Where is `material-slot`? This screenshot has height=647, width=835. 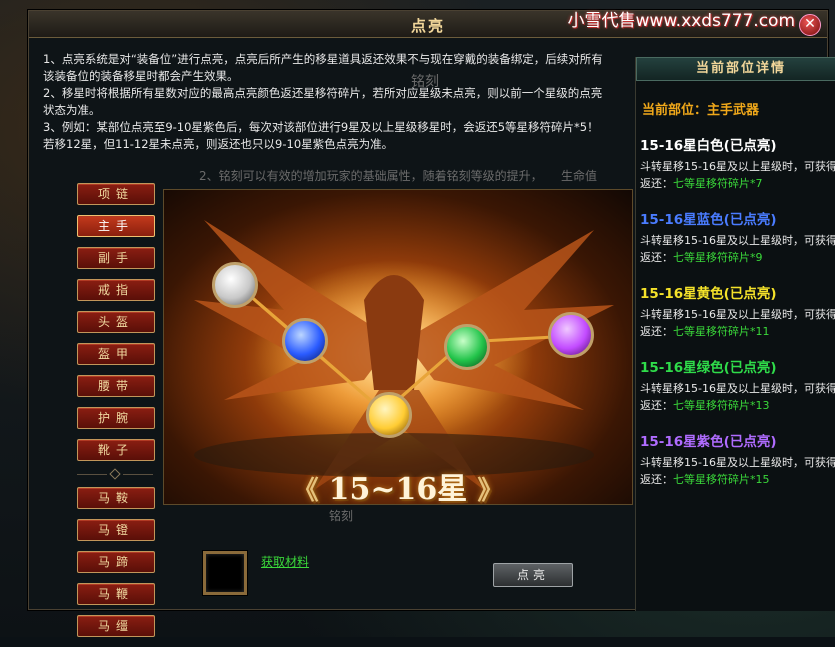 material-slot is located at coordinates (225, 573).